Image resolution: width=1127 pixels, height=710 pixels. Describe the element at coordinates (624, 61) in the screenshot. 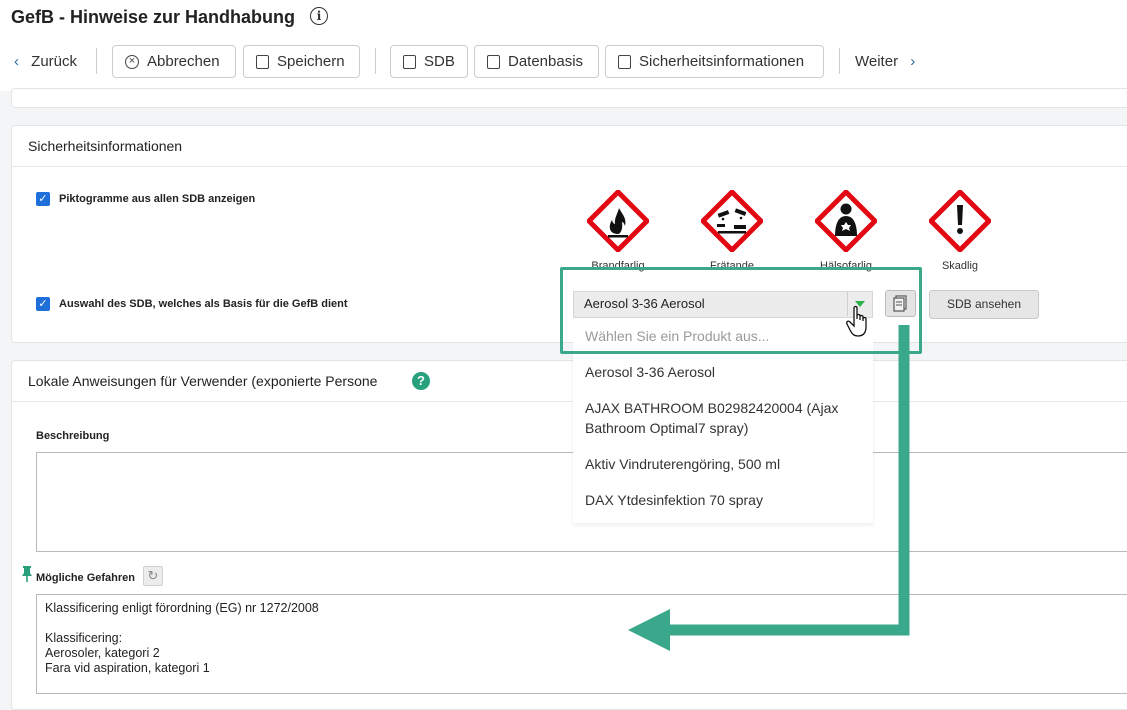

I see `safety-info-icon` at that location.